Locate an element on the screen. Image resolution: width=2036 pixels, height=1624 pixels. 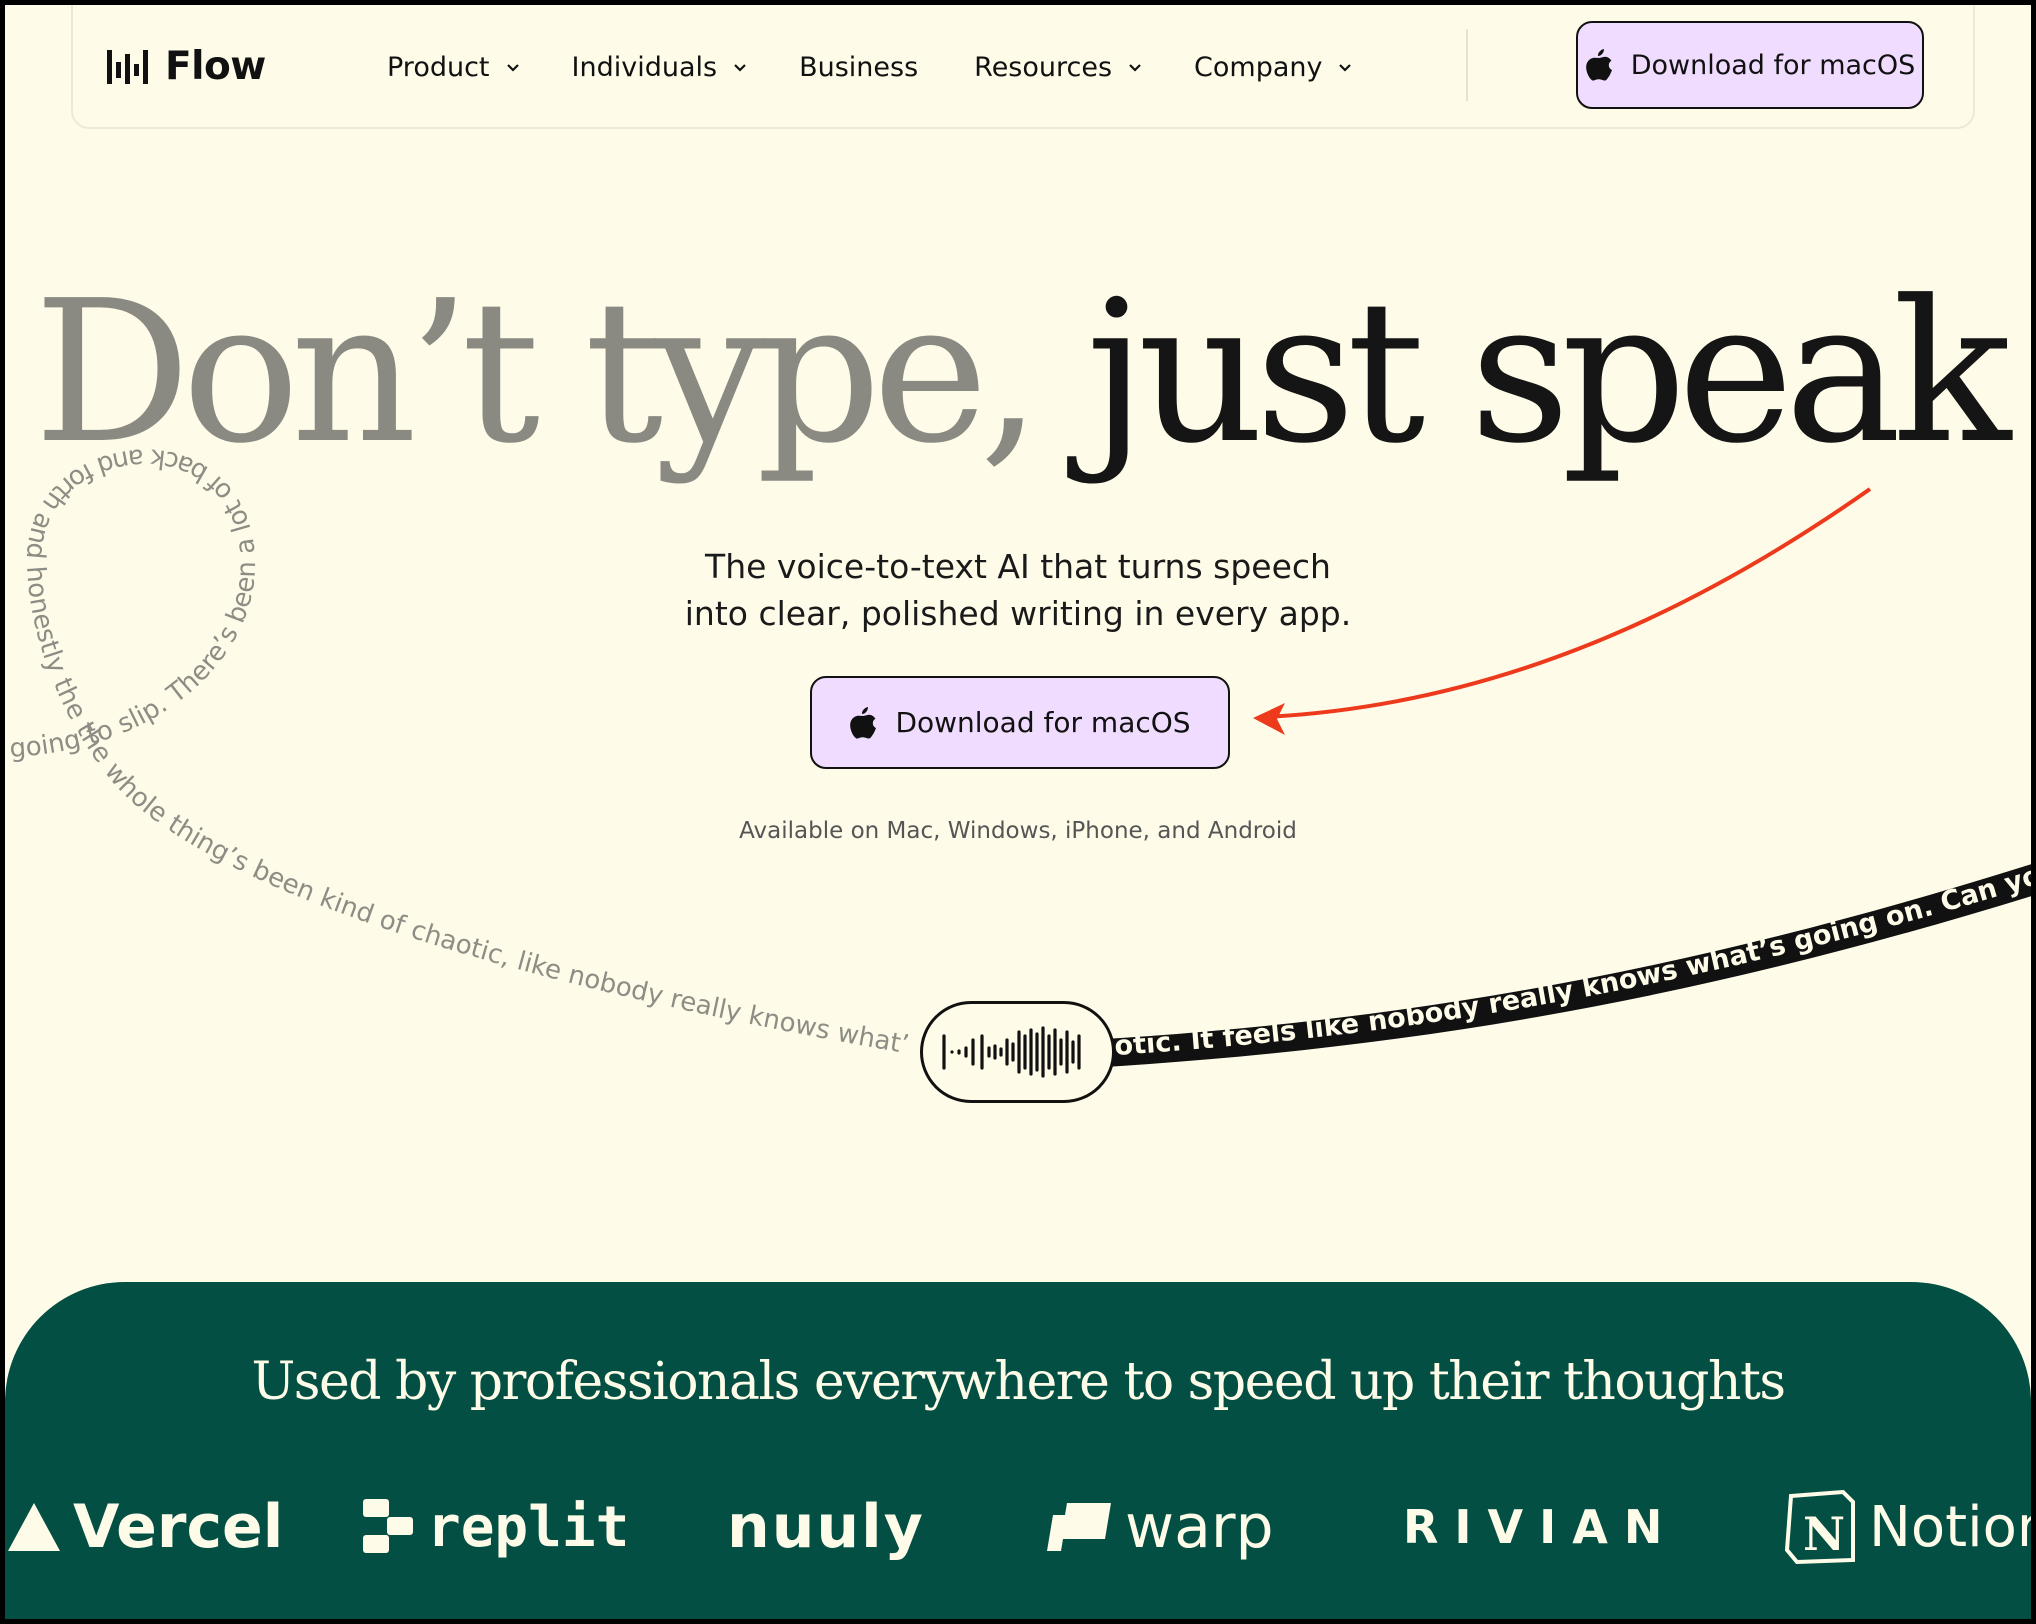
polished-ribbon-band is located at coordinates (1568, 965).